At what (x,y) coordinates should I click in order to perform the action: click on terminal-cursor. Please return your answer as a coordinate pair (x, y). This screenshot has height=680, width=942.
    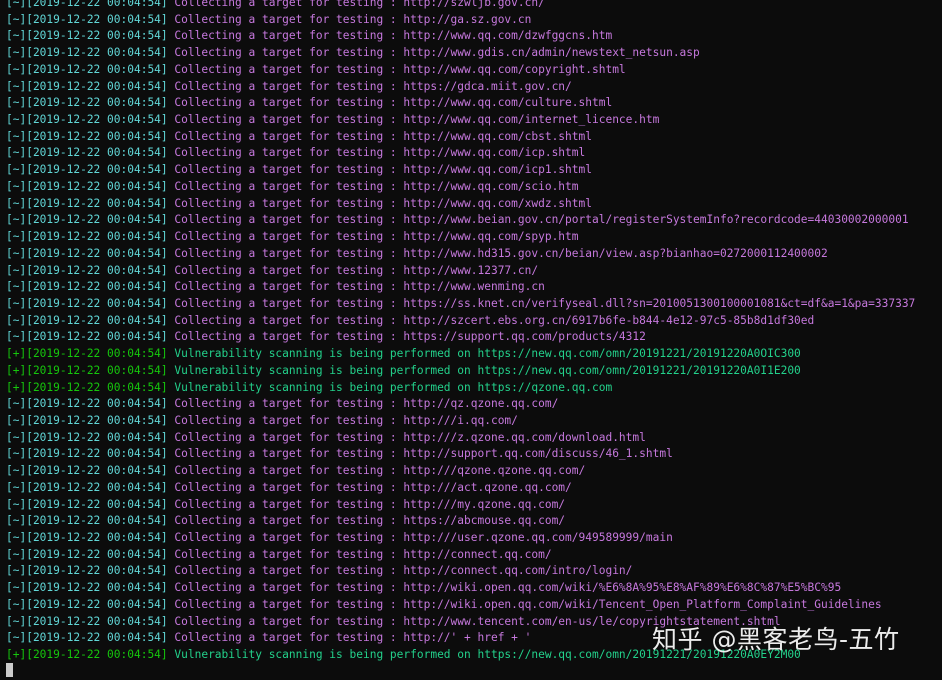
    Looking at the image, I should click on (9, 670).